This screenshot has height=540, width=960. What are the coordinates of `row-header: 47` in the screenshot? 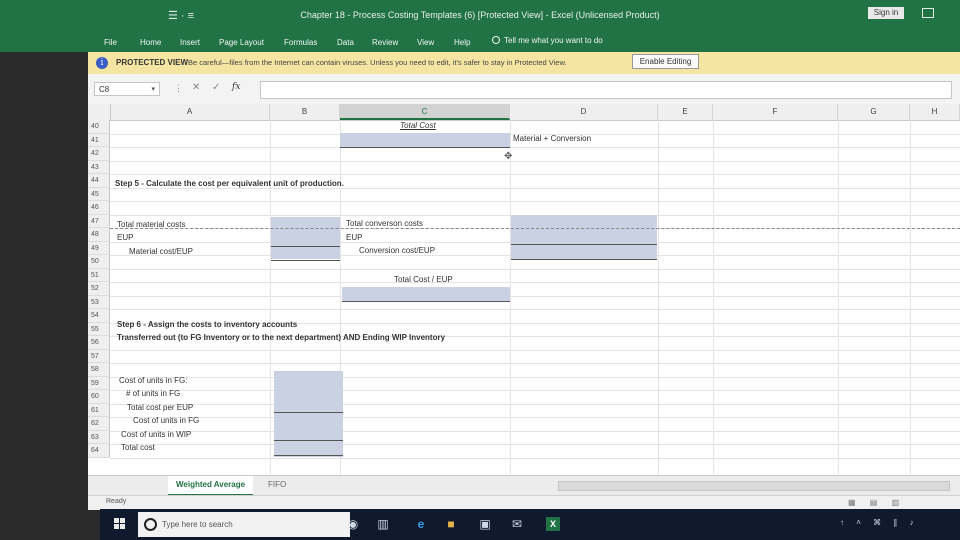 It's located at (99, 221).